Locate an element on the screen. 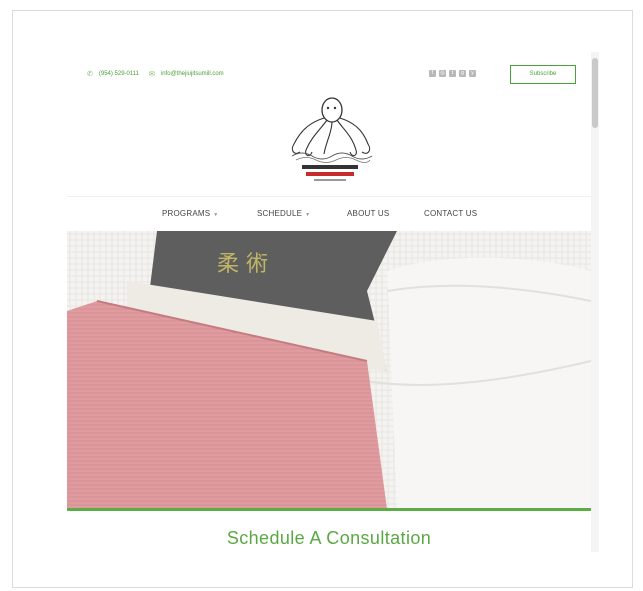  scrollbar is located at coordinates (595, 302).